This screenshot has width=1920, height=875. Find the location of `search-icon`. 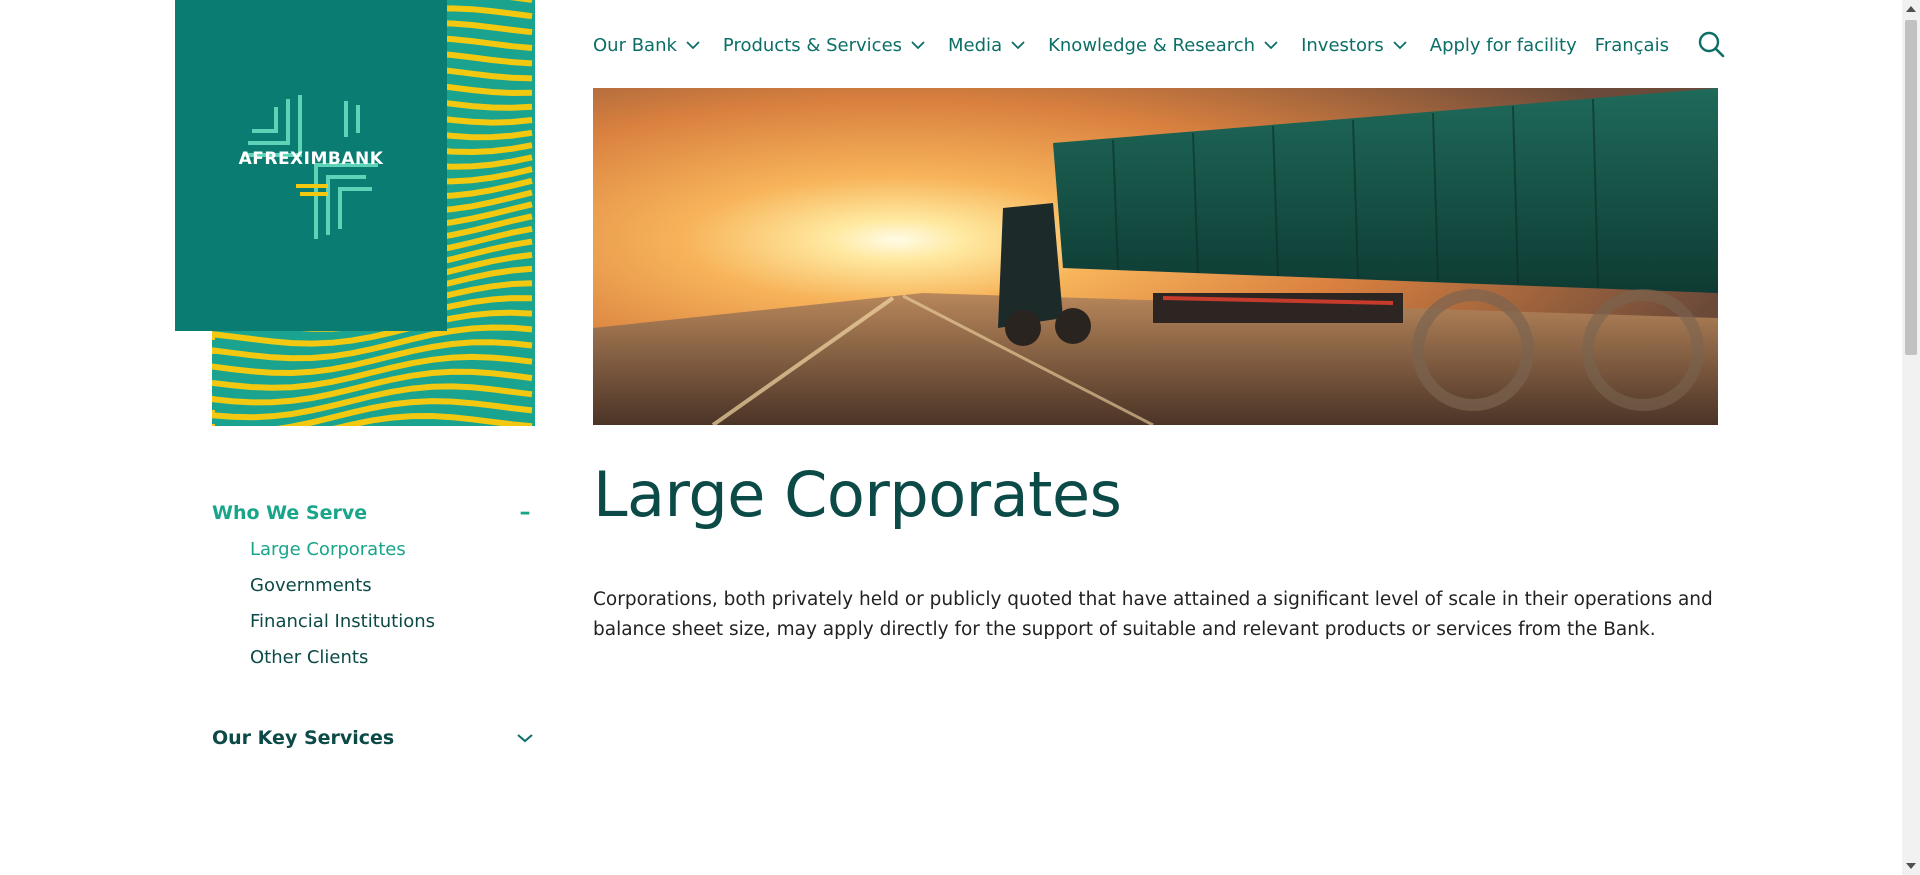

search-icon is located at coordinates (1711, 44).